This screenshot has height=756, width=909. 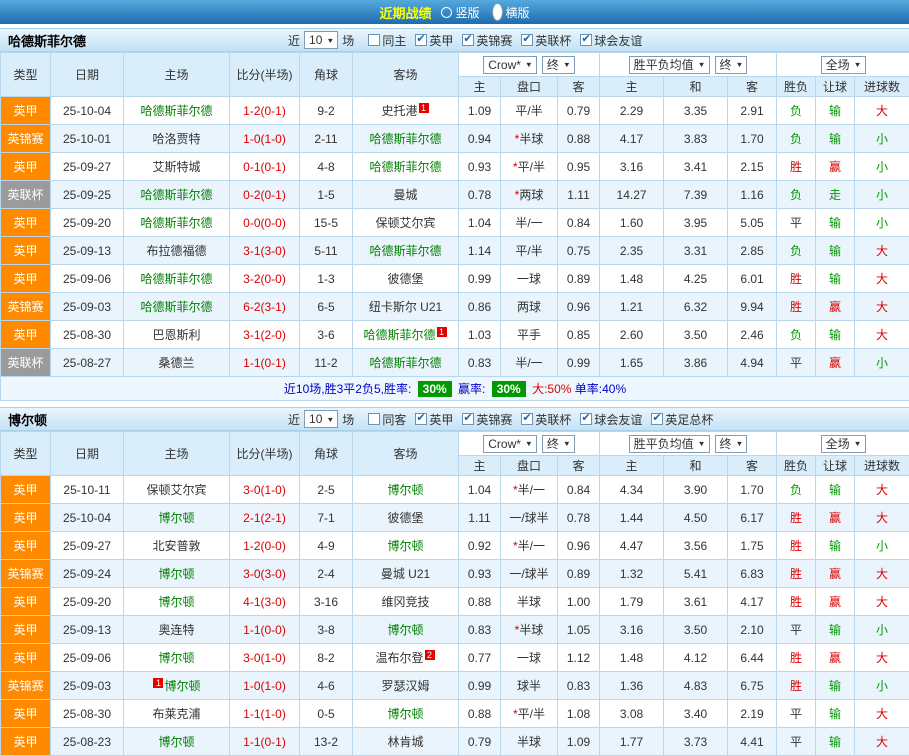 What do you see at coordinates (460, 12) in the screenshot?
I see `layout-option: 竖版` at bounding box center [460, 12].